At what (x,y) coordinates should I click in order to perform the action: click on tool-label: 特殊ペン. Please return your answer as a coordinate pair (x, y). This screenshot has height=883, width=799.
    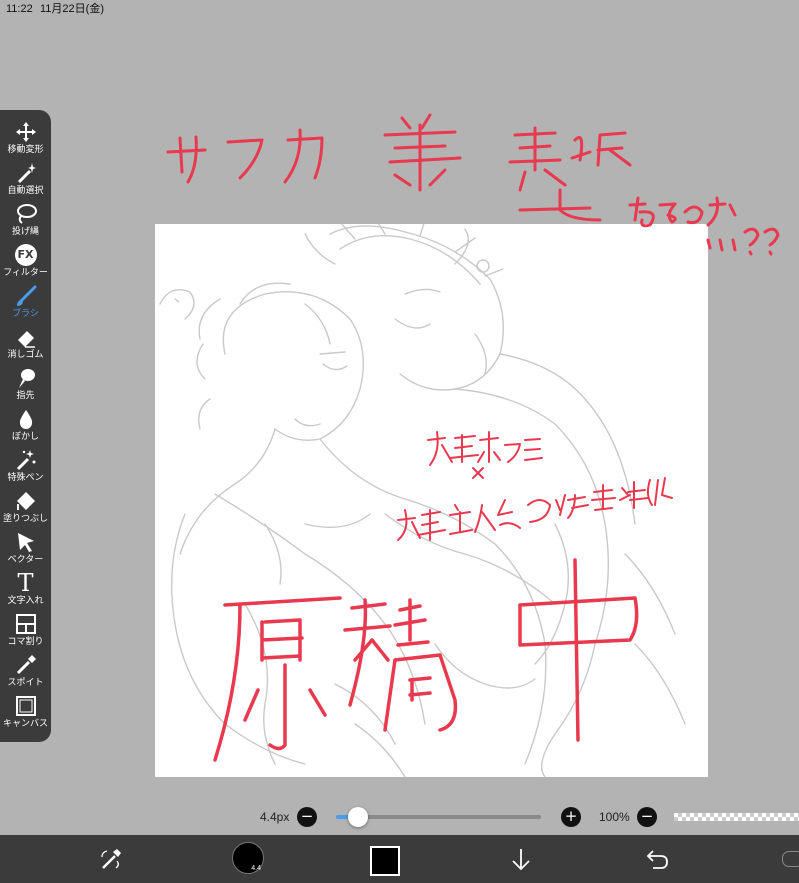
    Looking at the image, I should click on (25, 478).